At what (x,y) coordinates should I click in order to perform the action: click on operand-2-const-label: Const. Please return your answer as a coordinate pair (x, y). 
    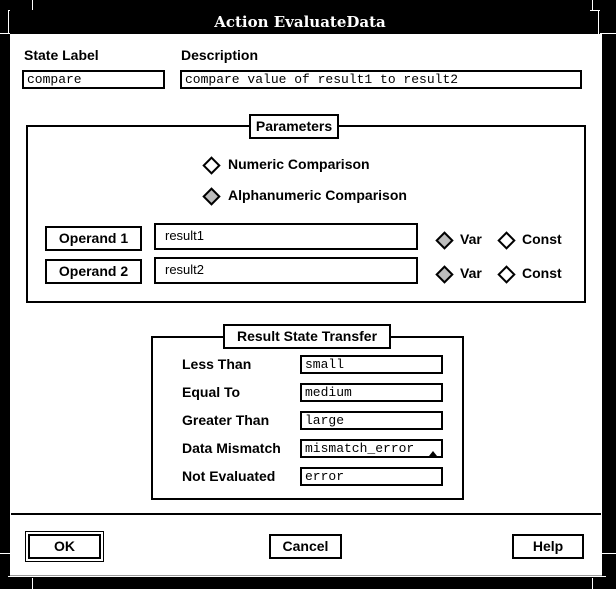
    Looking at the image, I should click on (542, 273).